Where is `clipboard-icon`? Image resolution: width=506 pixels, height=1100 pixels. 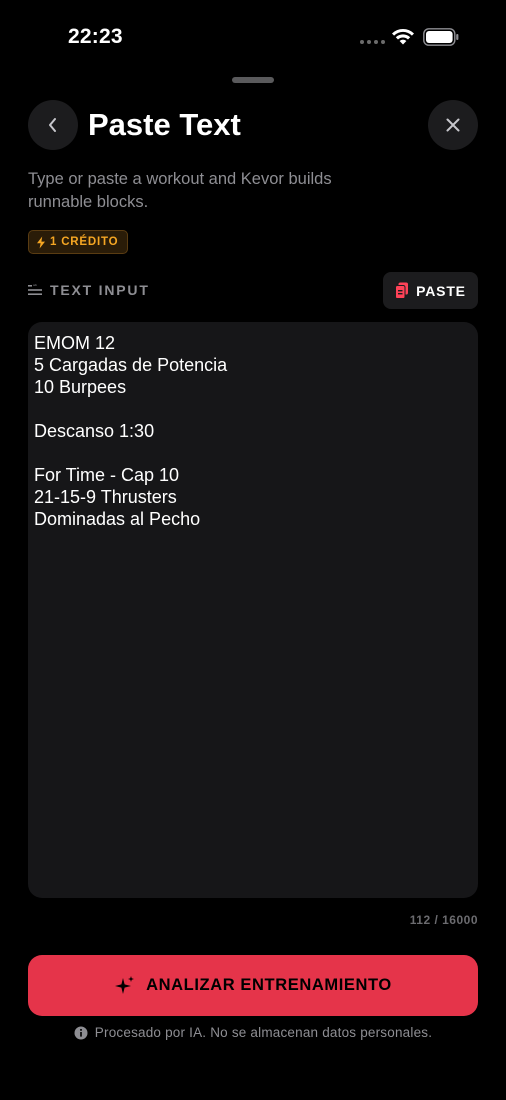
clipboard-icon is located at coordinates (402, 290).